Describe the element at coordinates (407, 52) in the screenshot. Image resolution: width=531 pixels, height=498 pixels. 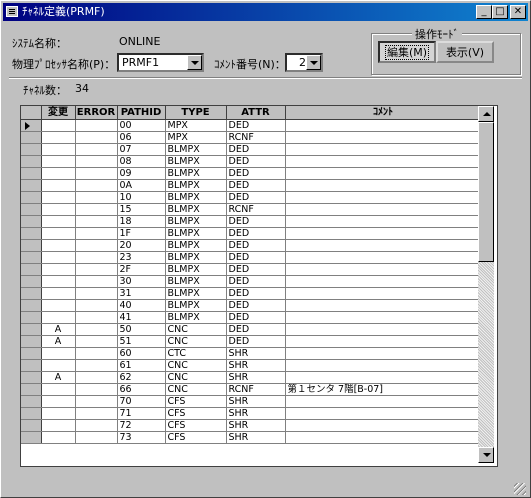
I see `edit-mode-button: 編集(M)` at that location.